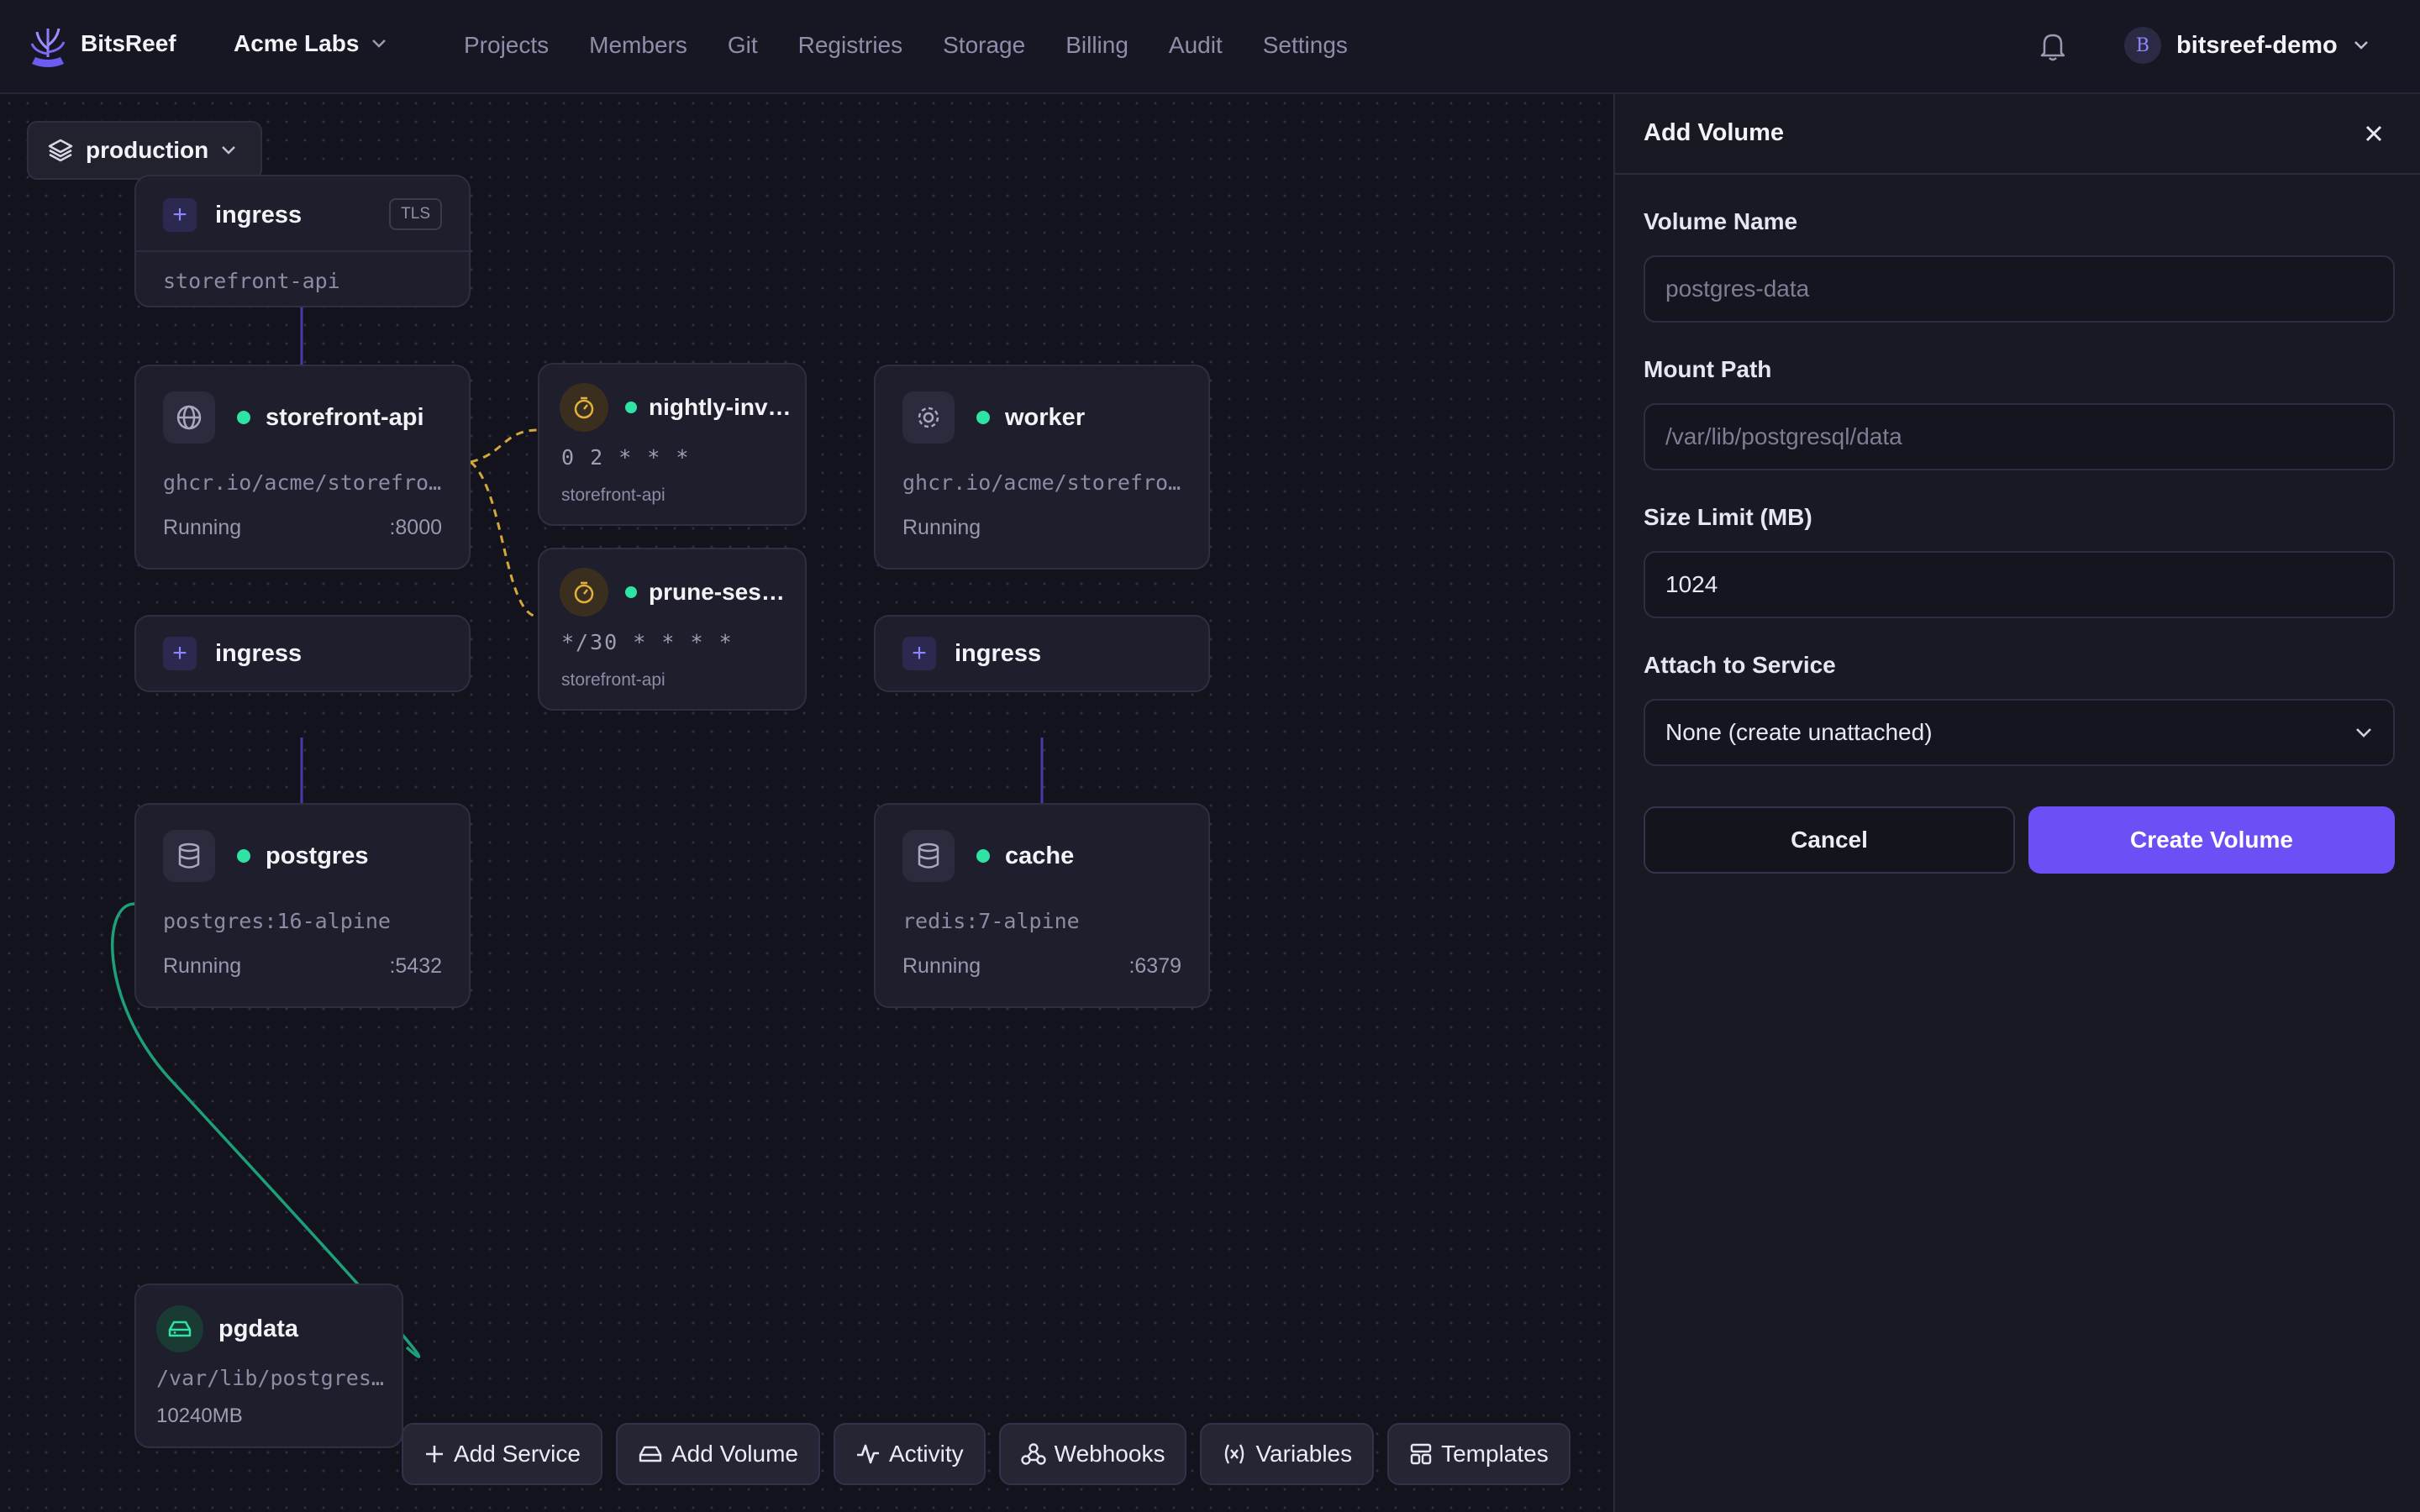 This screenshot has width=2420, height=1512. What do you see at coordinates (48, 46) in the screenshot?
I see `bitsreef-logo-icon` at bounding box center [48, 46].